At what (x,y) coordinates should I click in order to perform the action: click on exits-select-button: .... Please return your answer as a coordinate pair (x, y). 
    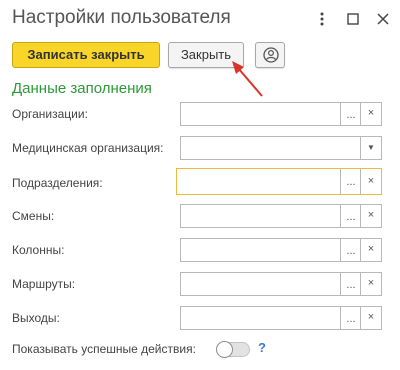
    Looking at the image, I should click on (350, 318).